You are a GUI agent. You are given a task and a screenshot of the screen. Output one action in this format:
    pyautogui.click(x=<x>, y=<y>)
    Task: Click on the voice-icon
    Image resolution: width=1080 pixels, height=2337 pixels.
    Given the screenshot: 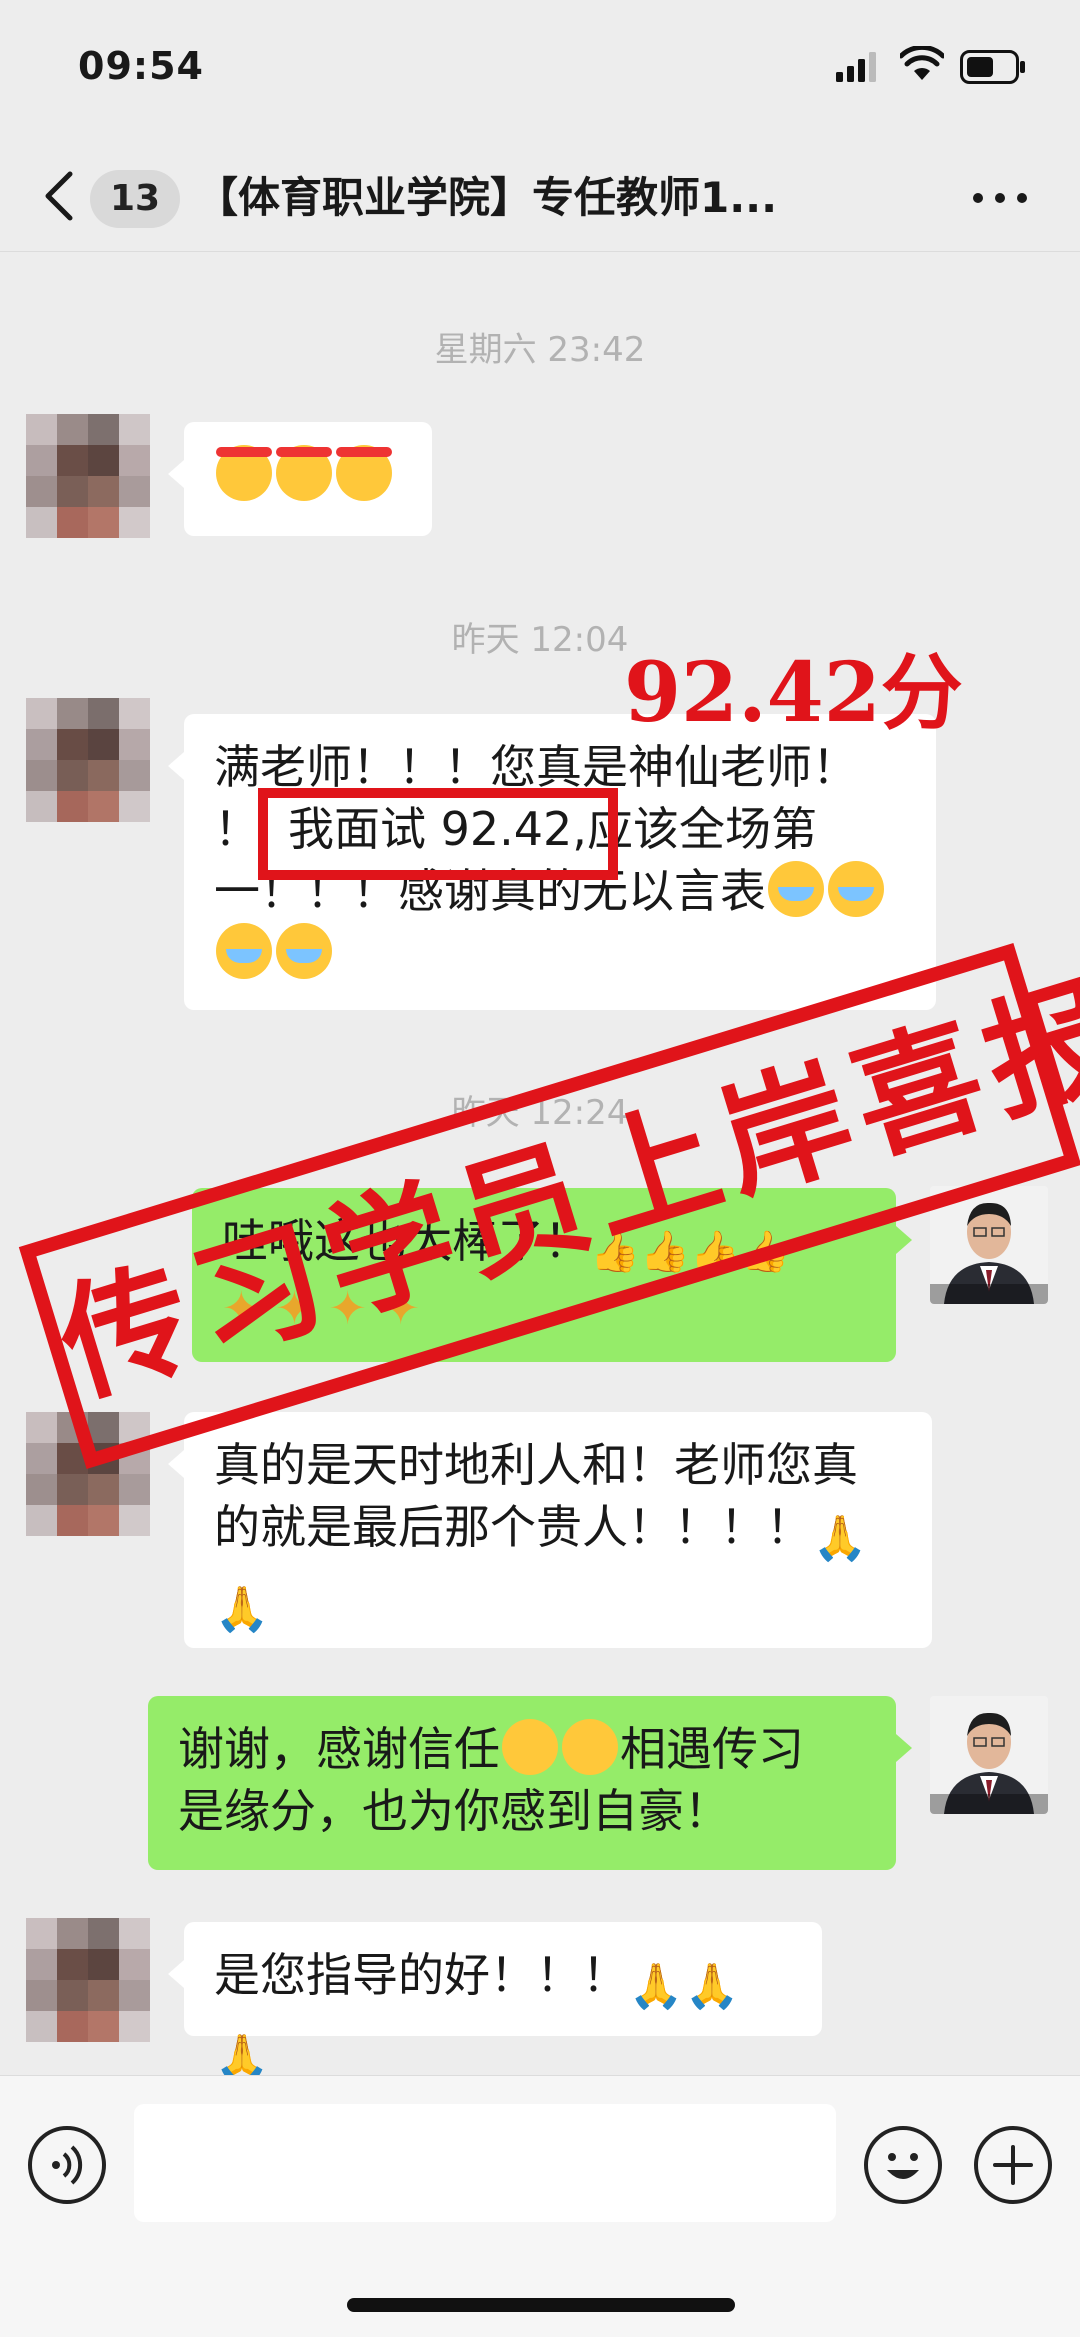 What is the action you would take?
    pyautogui.click(x=67, y=2165)
    